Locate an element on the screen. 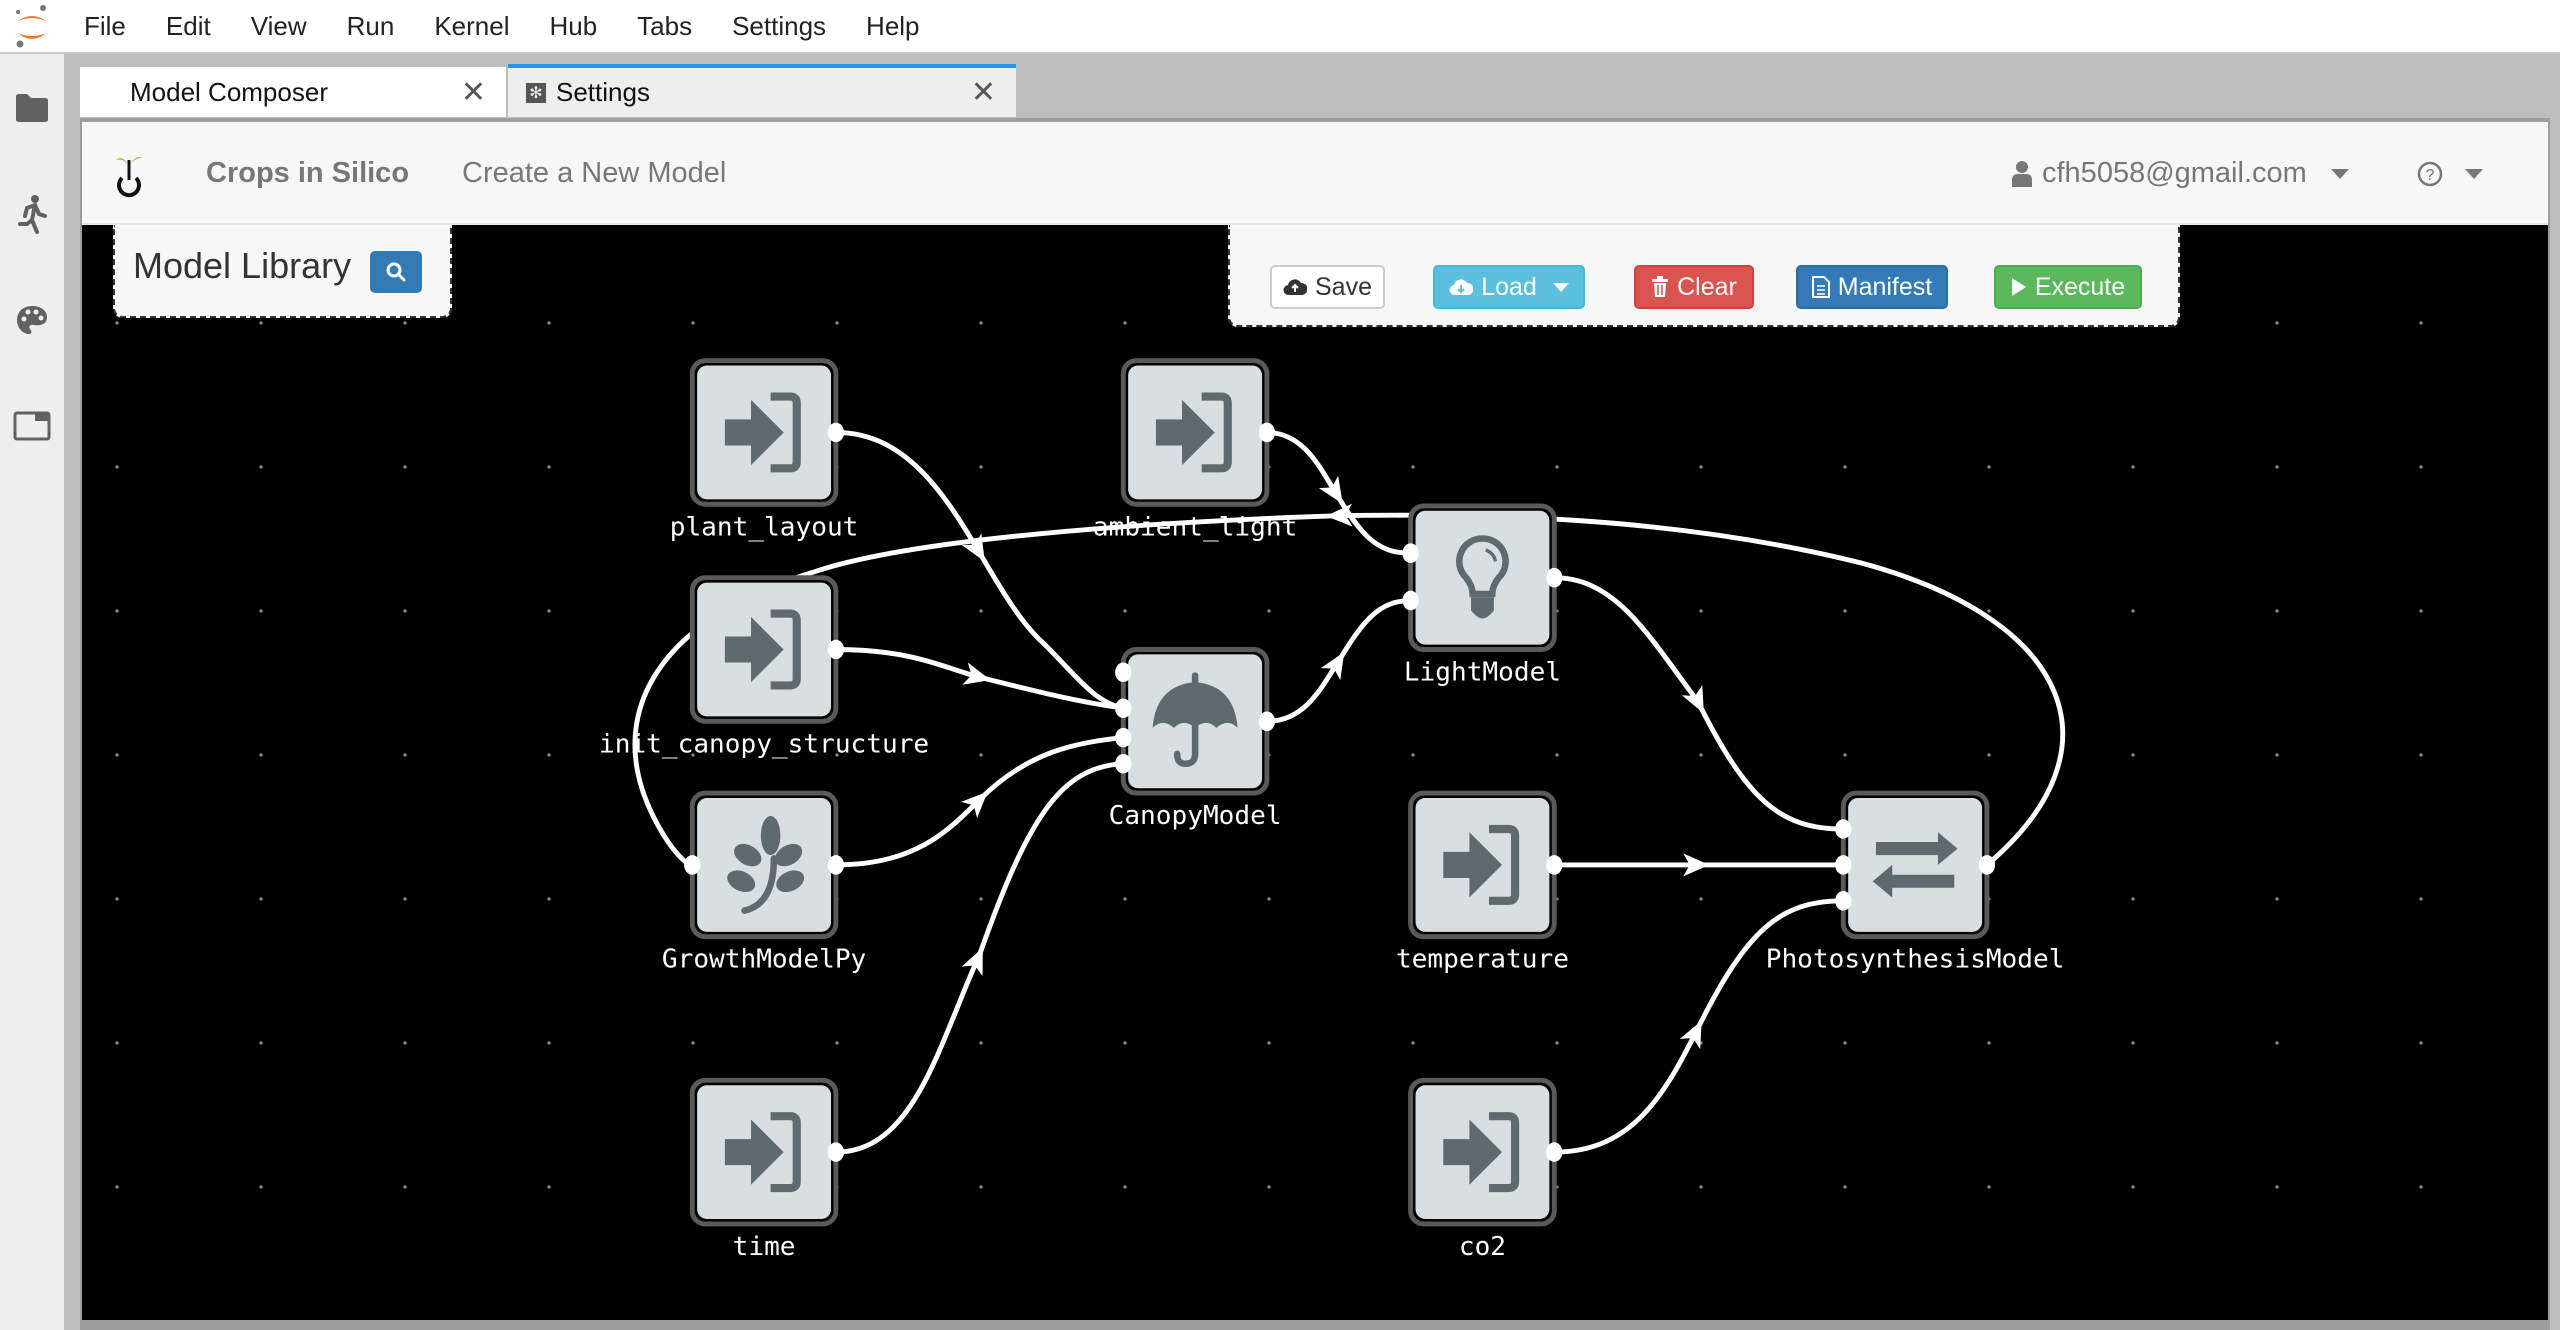 The width and height of the screenshot is (2560, 1330). graph-node-plant-layout: plant_layout is located at coordinates (764, 450).